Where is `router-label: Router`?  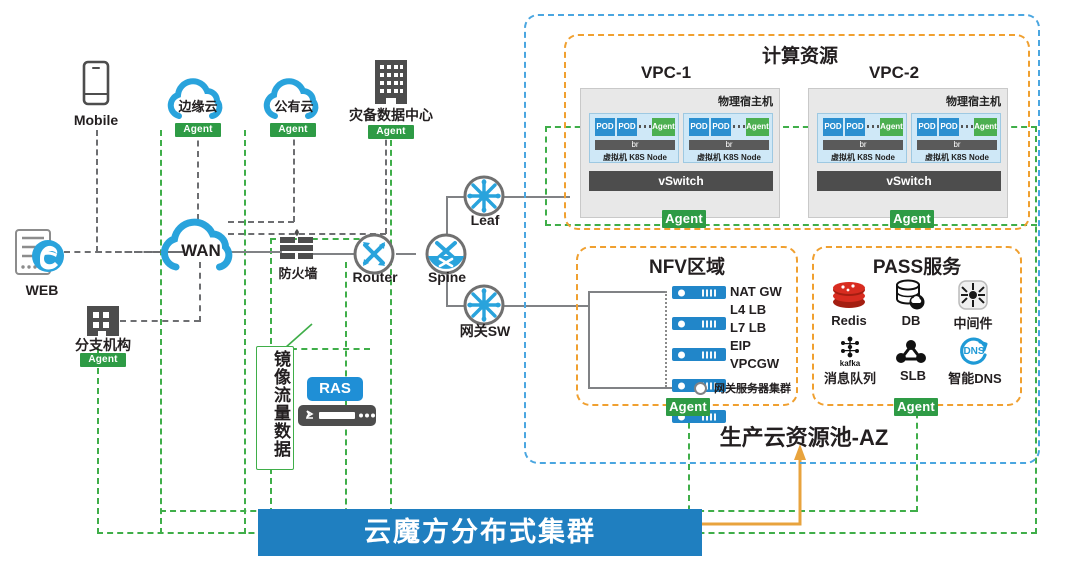 router-label: Router is located at coordinates (375, 277).